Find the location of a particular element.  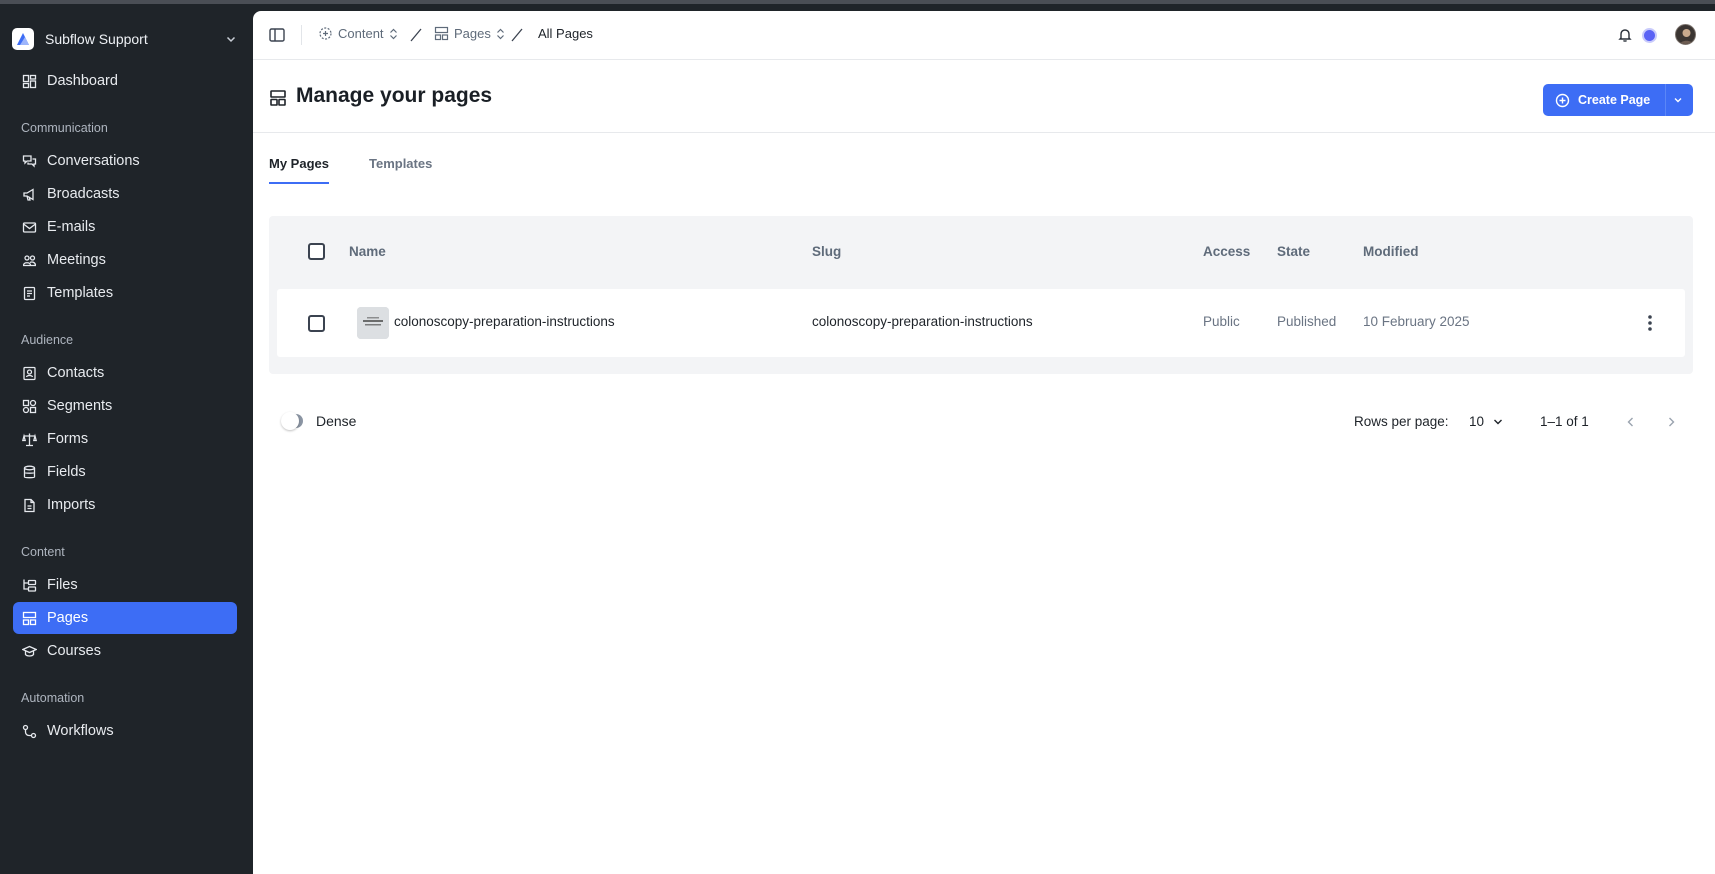

row-slug: colonoscopy-preparation-instructions is located at coordinates (922, 321).